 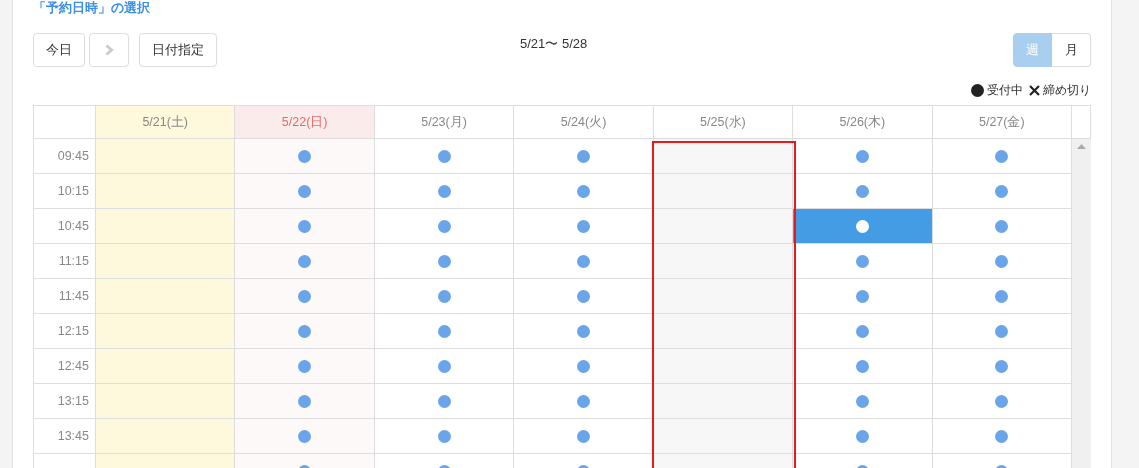 I want to click on legend-label: 締め切り, so click(x=1067, y=90).